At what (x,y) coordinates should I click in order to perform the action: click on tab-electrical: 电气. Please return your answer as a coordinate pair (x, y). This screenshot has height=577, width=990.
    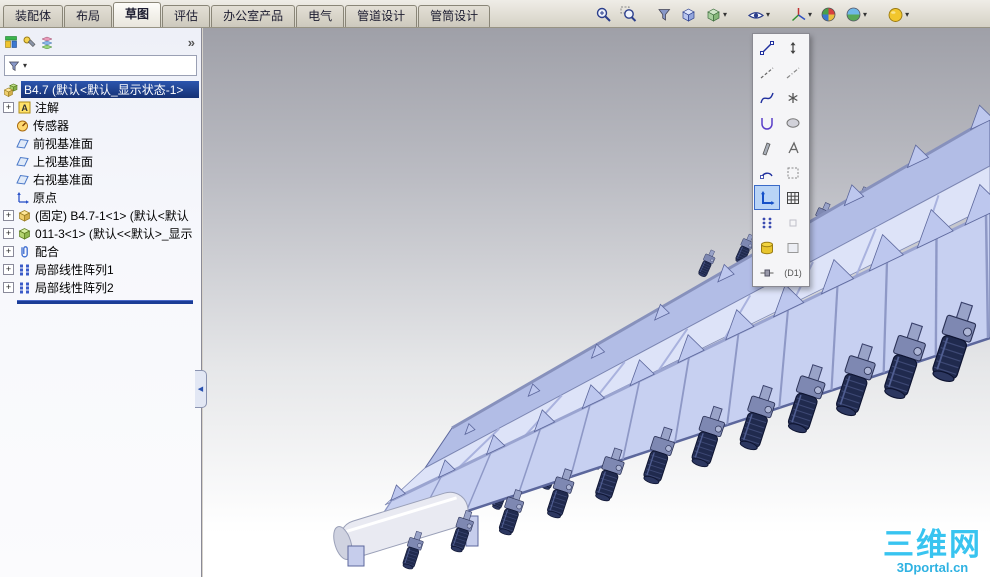
    Looking at the image, I should click on (320, 16).